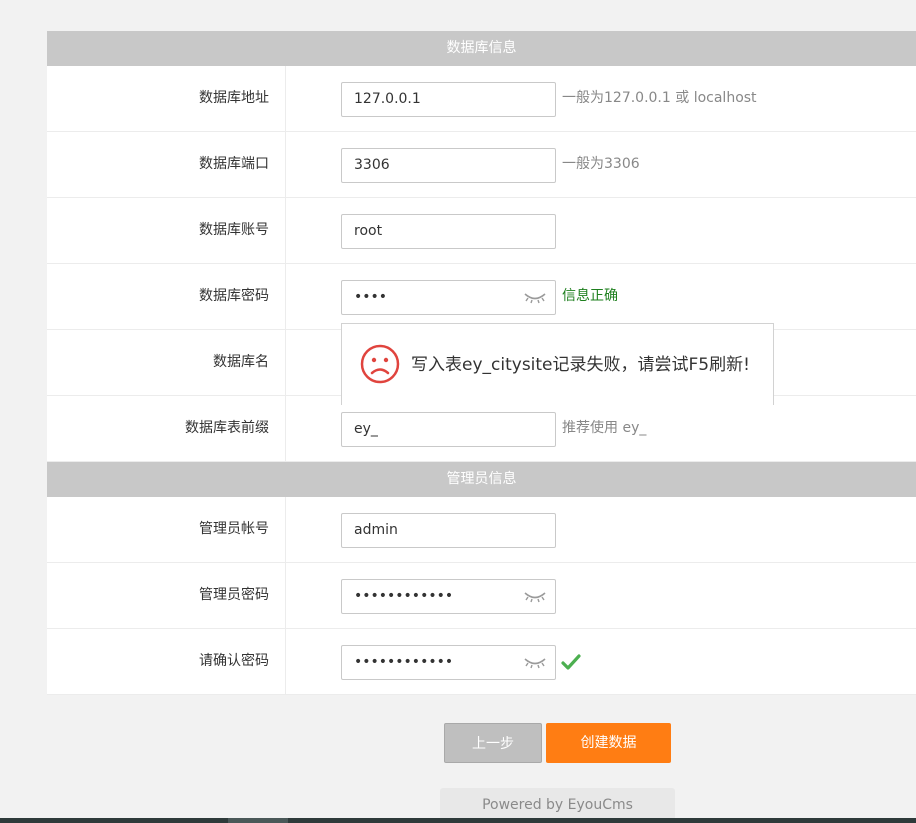  What do you see at coordinates (571, 662) in the screenshot?
I see `checkmark-icon` at bounding box center [571, 662].